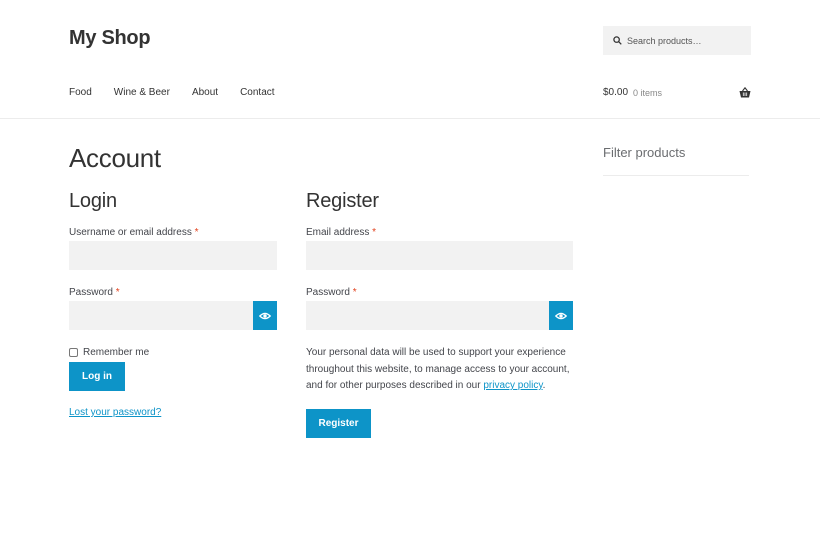 Image resolution: width=820 pixels, height=540 pixels. Describe the element at coordinates (427, 315) in the screenshot. I see `register-password-field` at that location.